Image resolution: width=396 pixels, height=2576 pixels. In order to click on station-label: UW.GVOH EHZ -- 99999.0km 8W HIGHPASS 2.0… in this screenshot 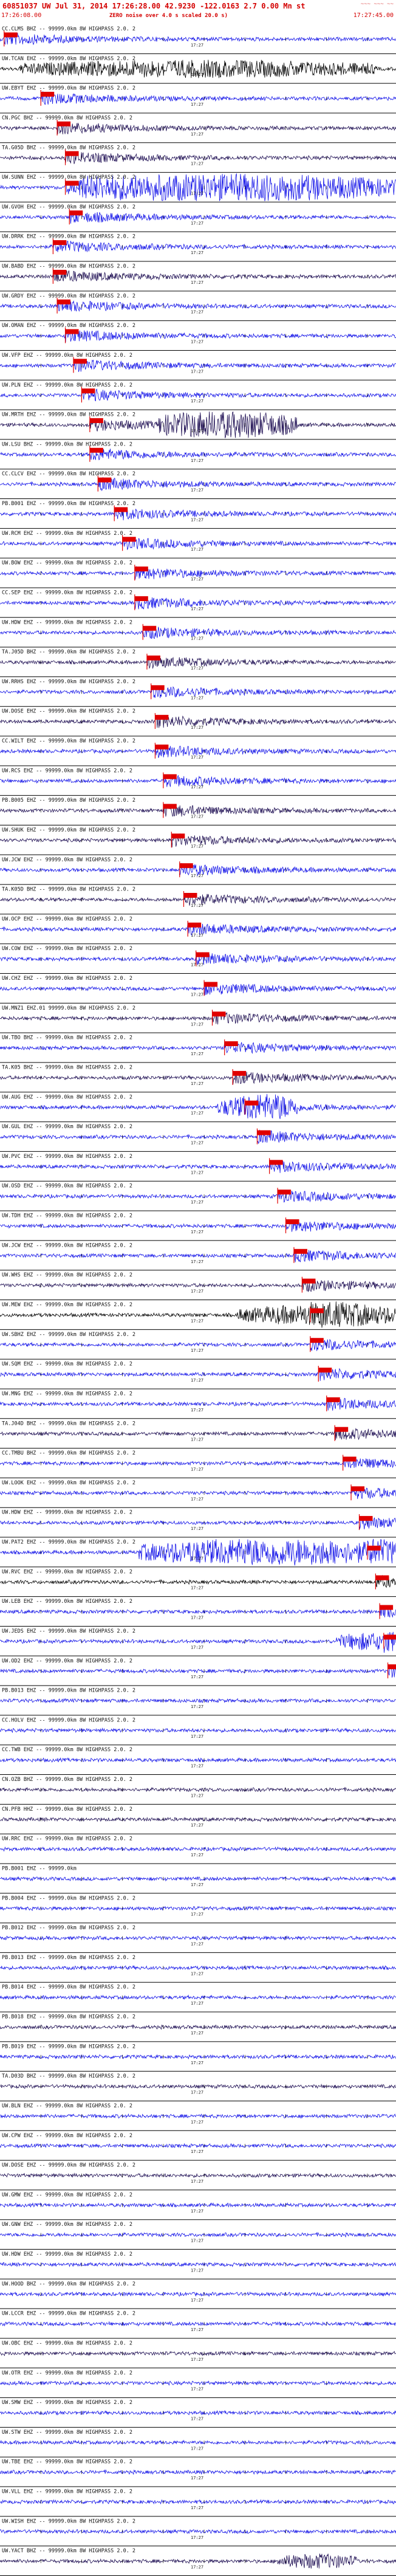, I will do `click(68, 207)`.